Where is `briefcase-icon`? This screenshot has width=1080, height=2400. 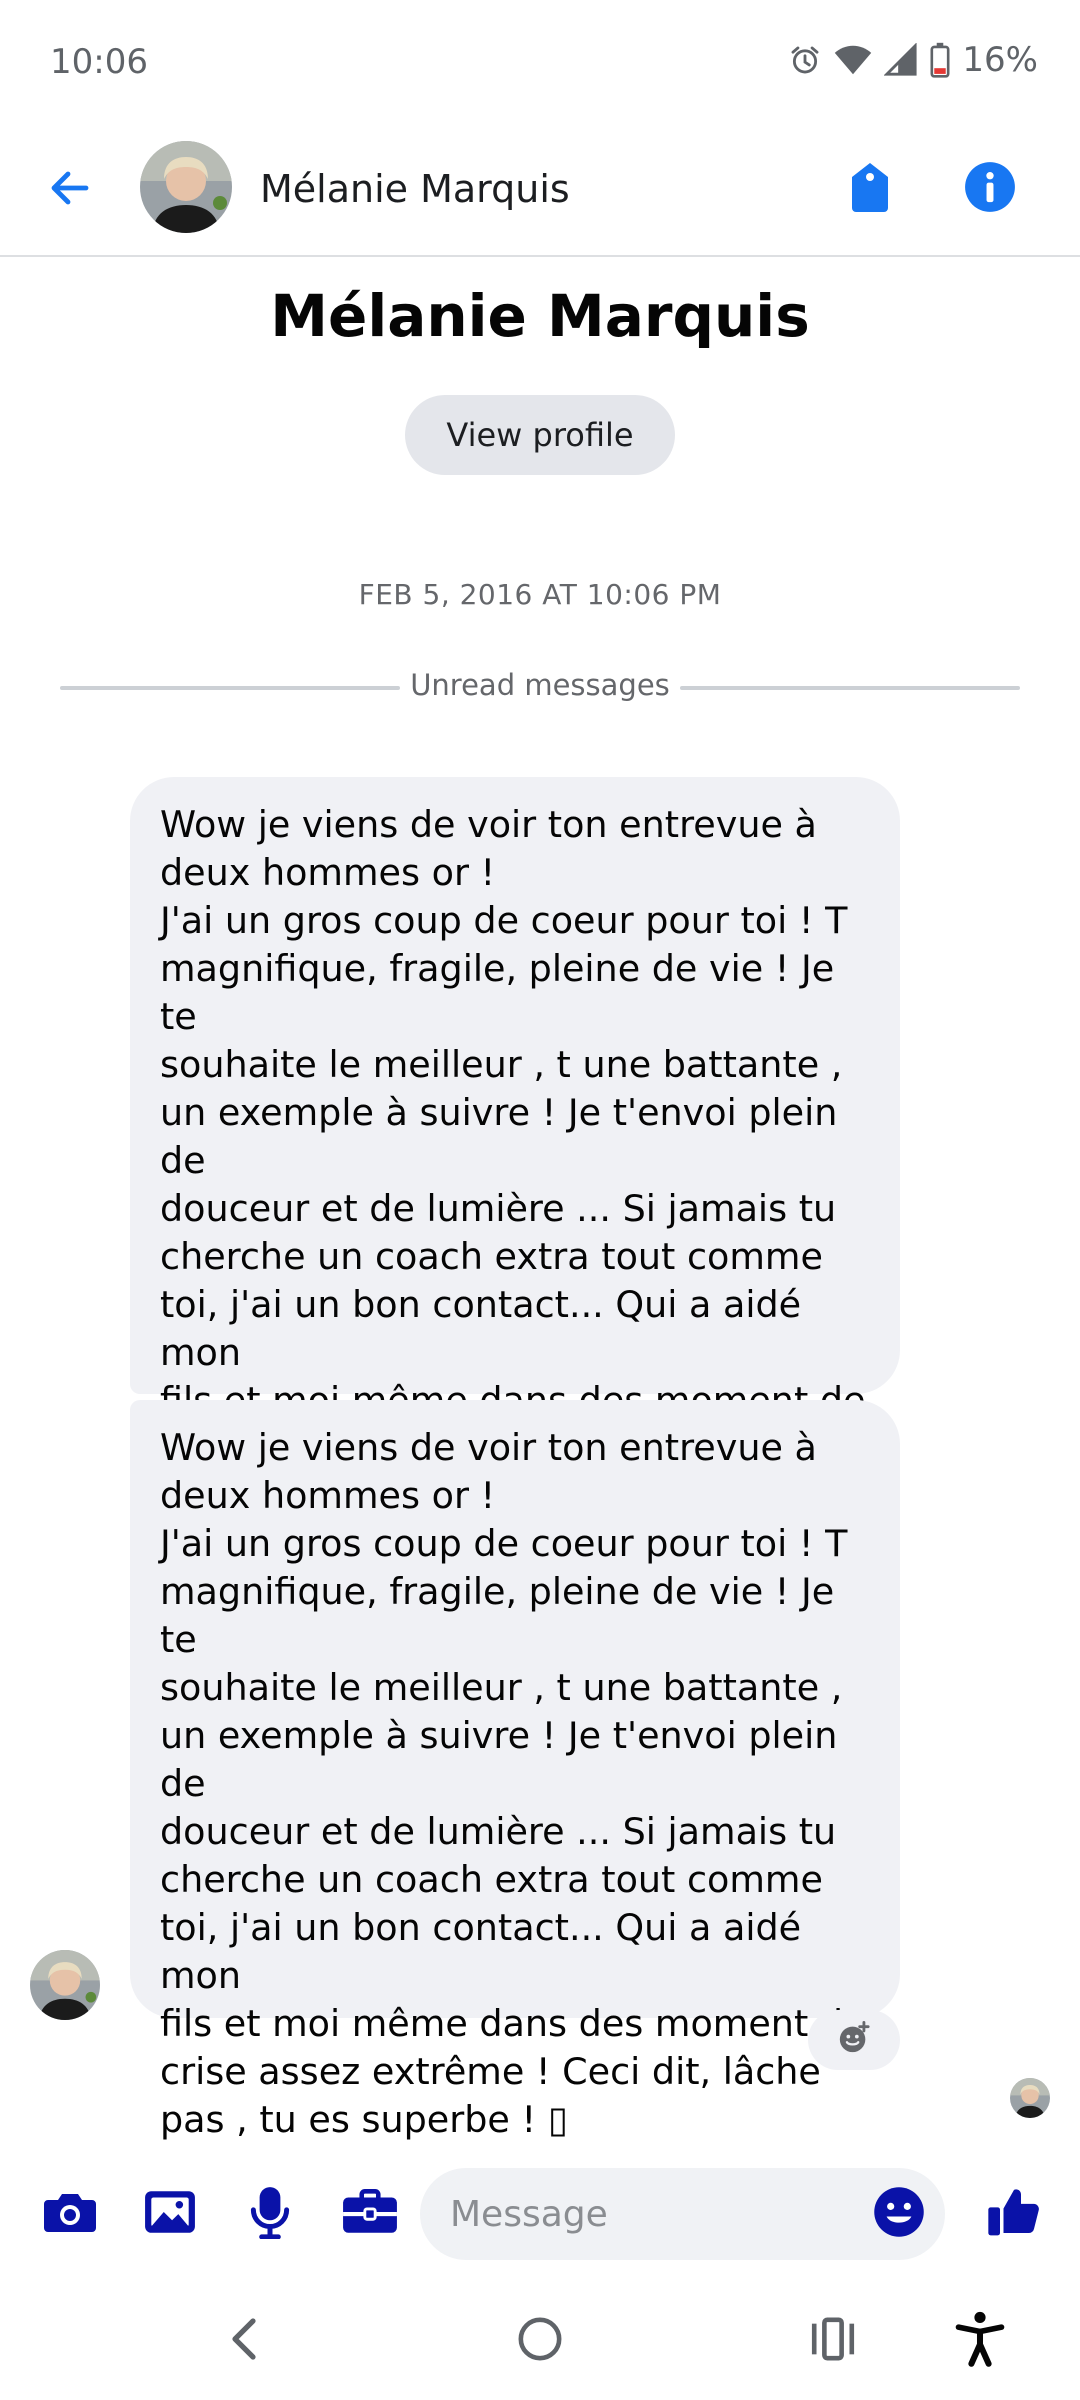 briefcase-icon is located at coordinates (370, 2214).